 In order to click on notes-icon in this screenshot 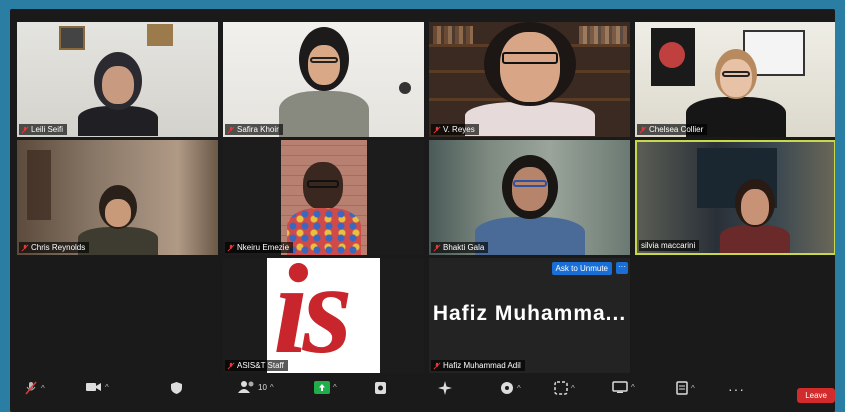, I will do `click(682, 388)`.